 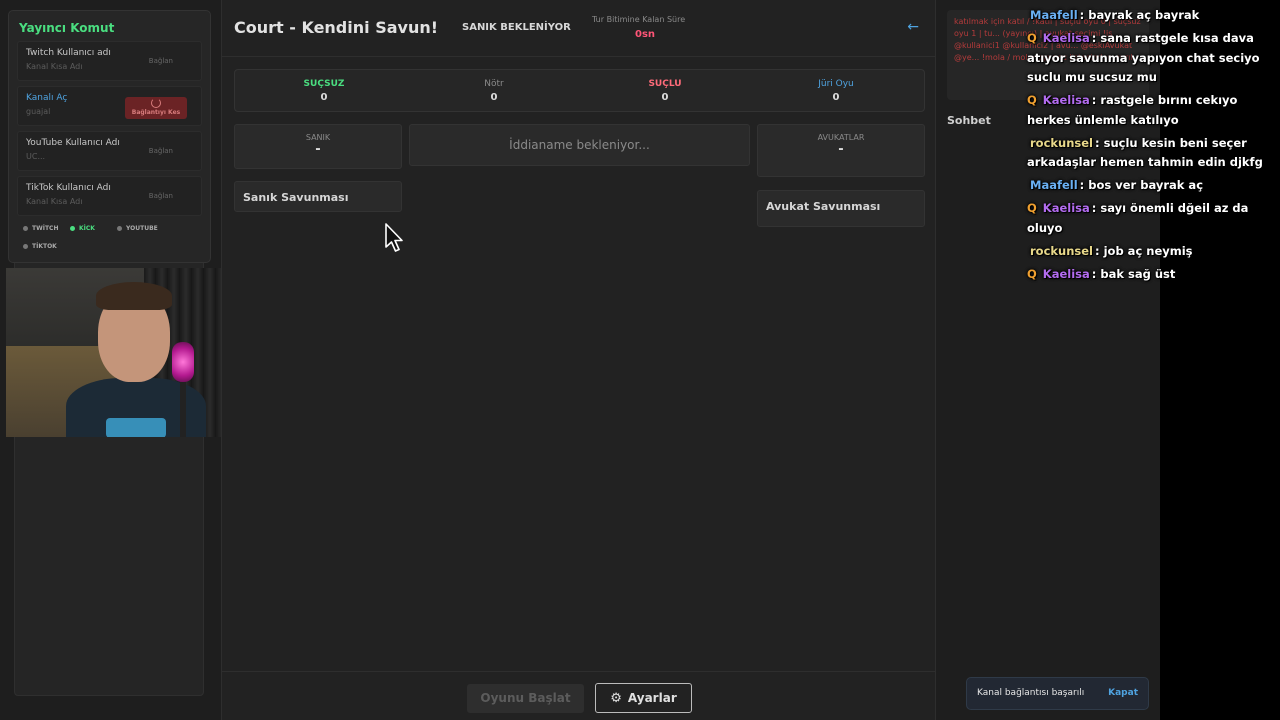 I want to click on timer-value: 0sn, so click(x=645, y=34).